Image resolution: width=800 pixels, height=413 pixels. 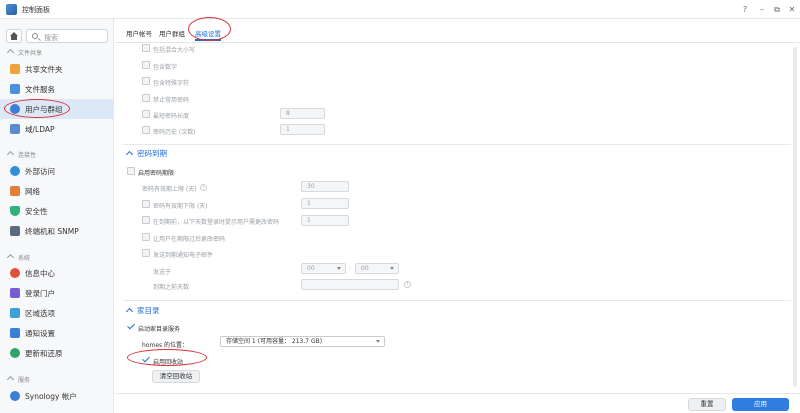 What do you see at coordinates (183, 255) in the screenshot?
I see `email-notify-label: 发送到期通知电子邮件` at bounding box center [183, 255].